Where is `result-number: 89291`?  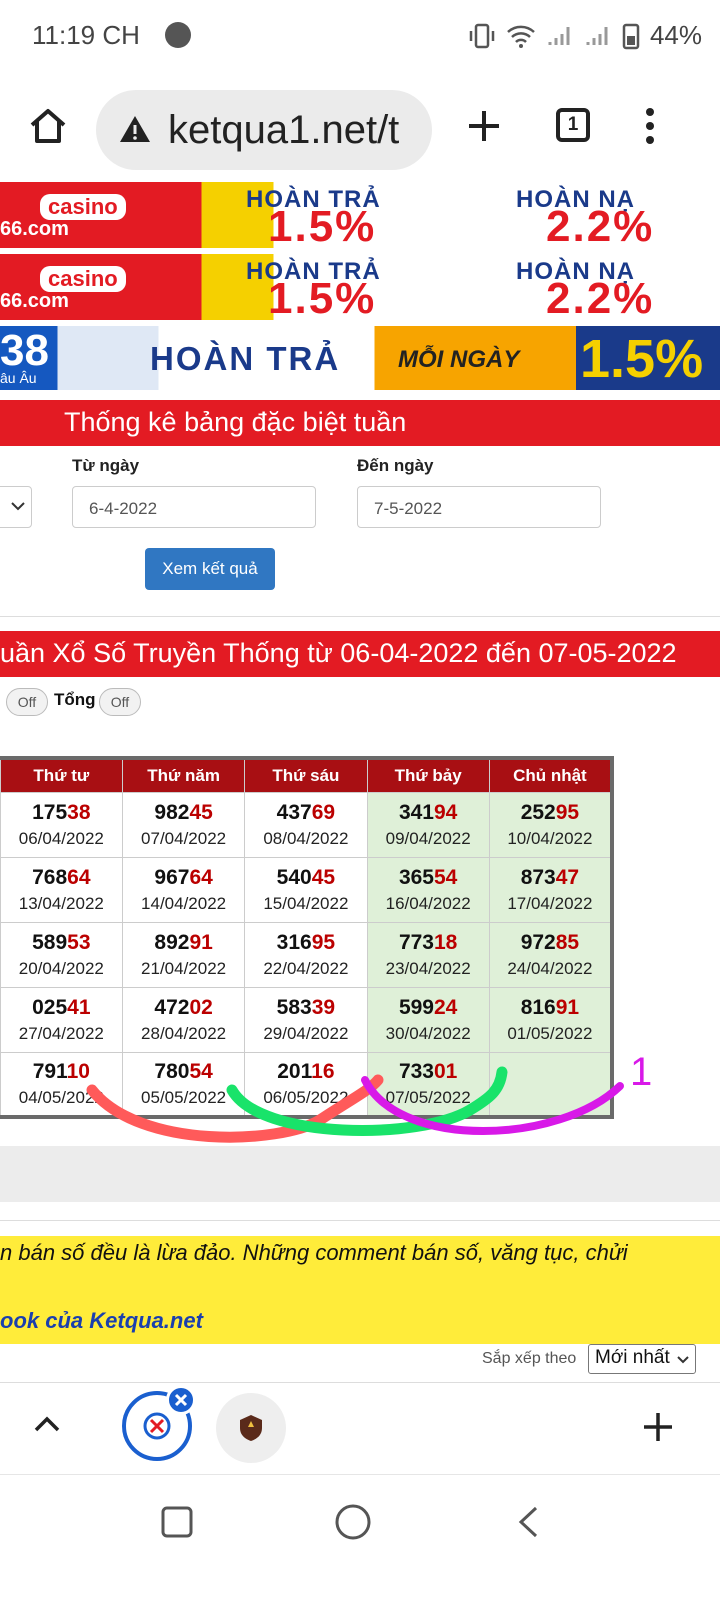 result-number: 89291 is located at coordinates (183, 943).